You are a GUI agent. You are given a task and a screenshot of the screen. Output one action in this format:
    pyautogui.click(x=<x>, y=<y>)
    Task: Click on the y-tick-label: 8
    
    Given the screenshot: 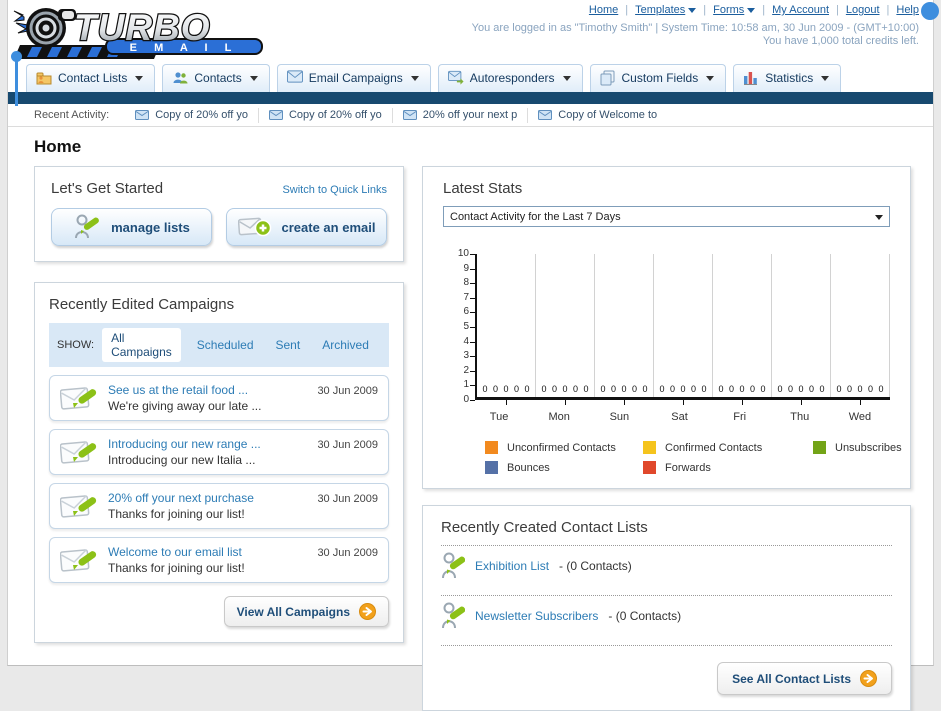 What is the action you would take?
    pyautogui.click(x=466, y=283)
    